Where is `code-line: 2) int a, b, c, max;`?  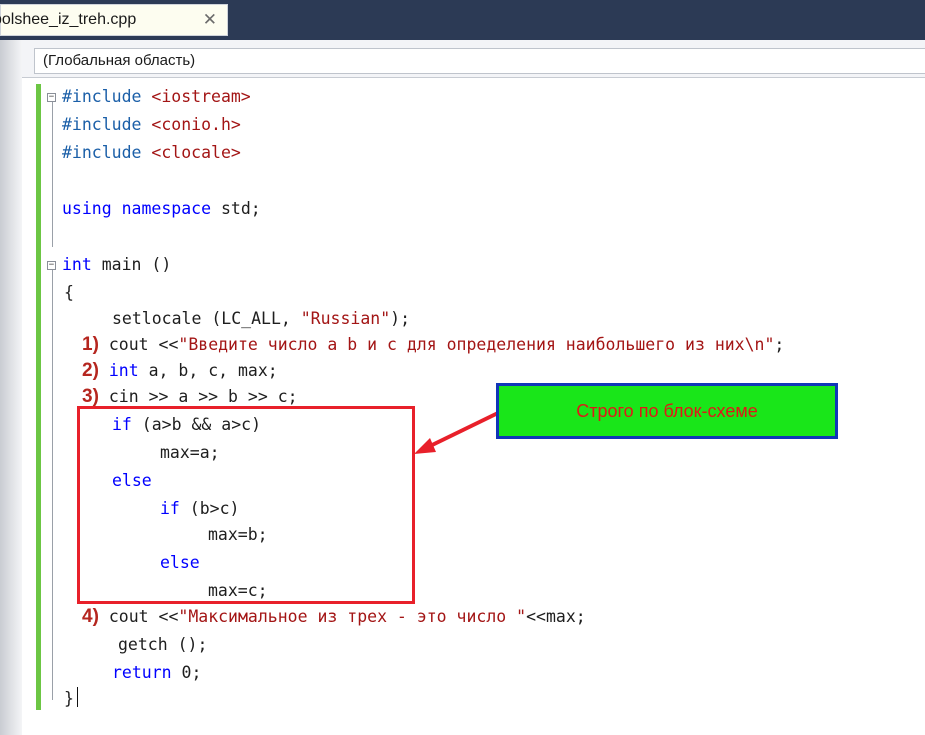 code-line: 2) int a, b, c, max; is located at coordinates (180, 370).